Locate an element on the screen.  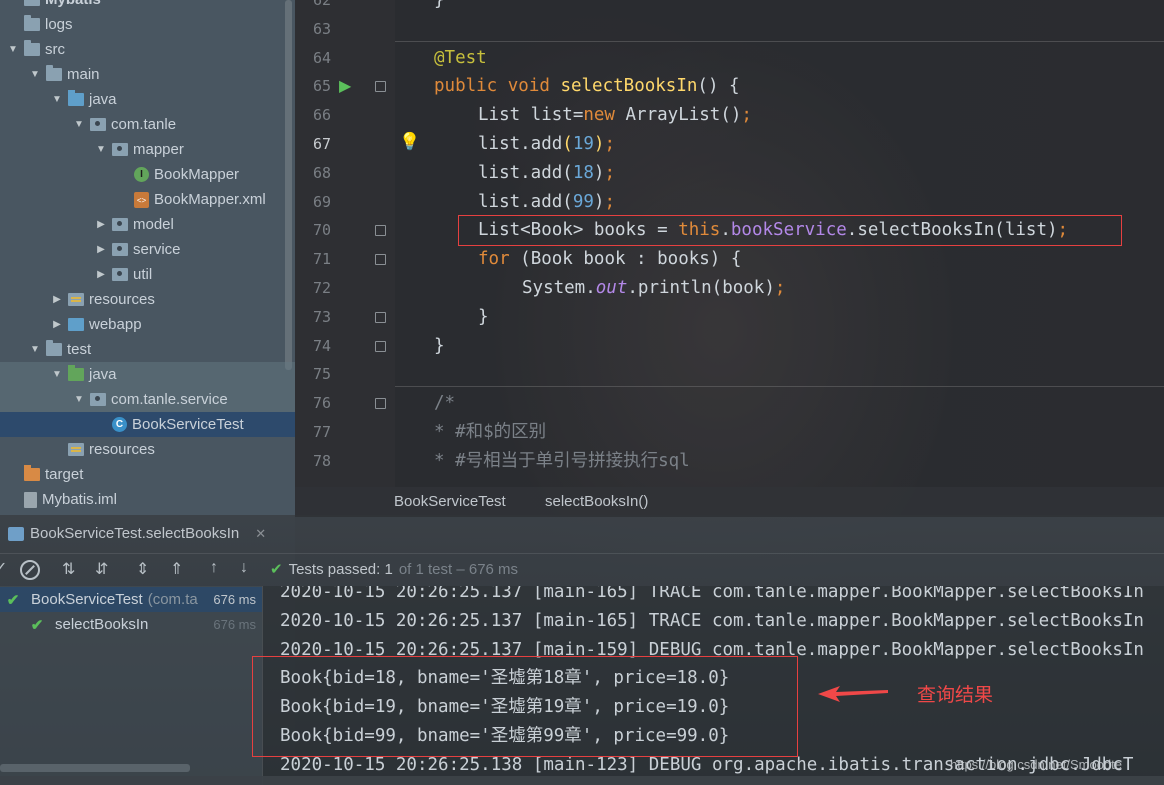
test-tree-scrollbar is located at coordinates (95, 768).